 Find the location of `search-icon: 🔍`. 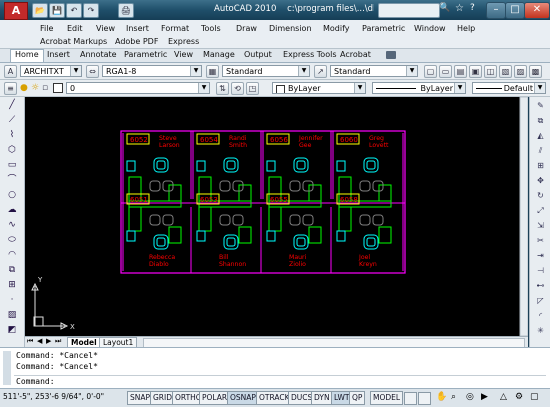

search-icon: 🔍 is located at coordinates (445, 9).